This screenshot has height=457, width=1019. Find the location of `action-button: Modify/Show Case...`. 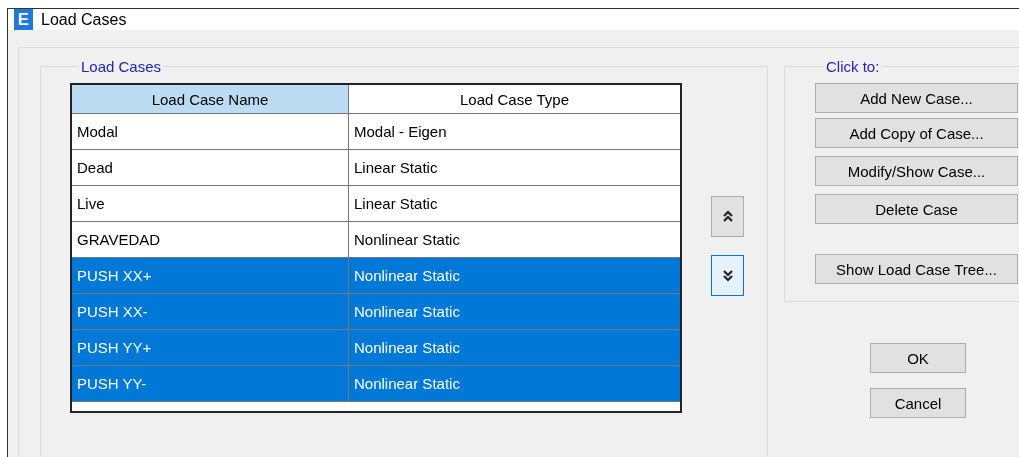

action-button: Modify/Show Case... is located at coordinates (916, 171).